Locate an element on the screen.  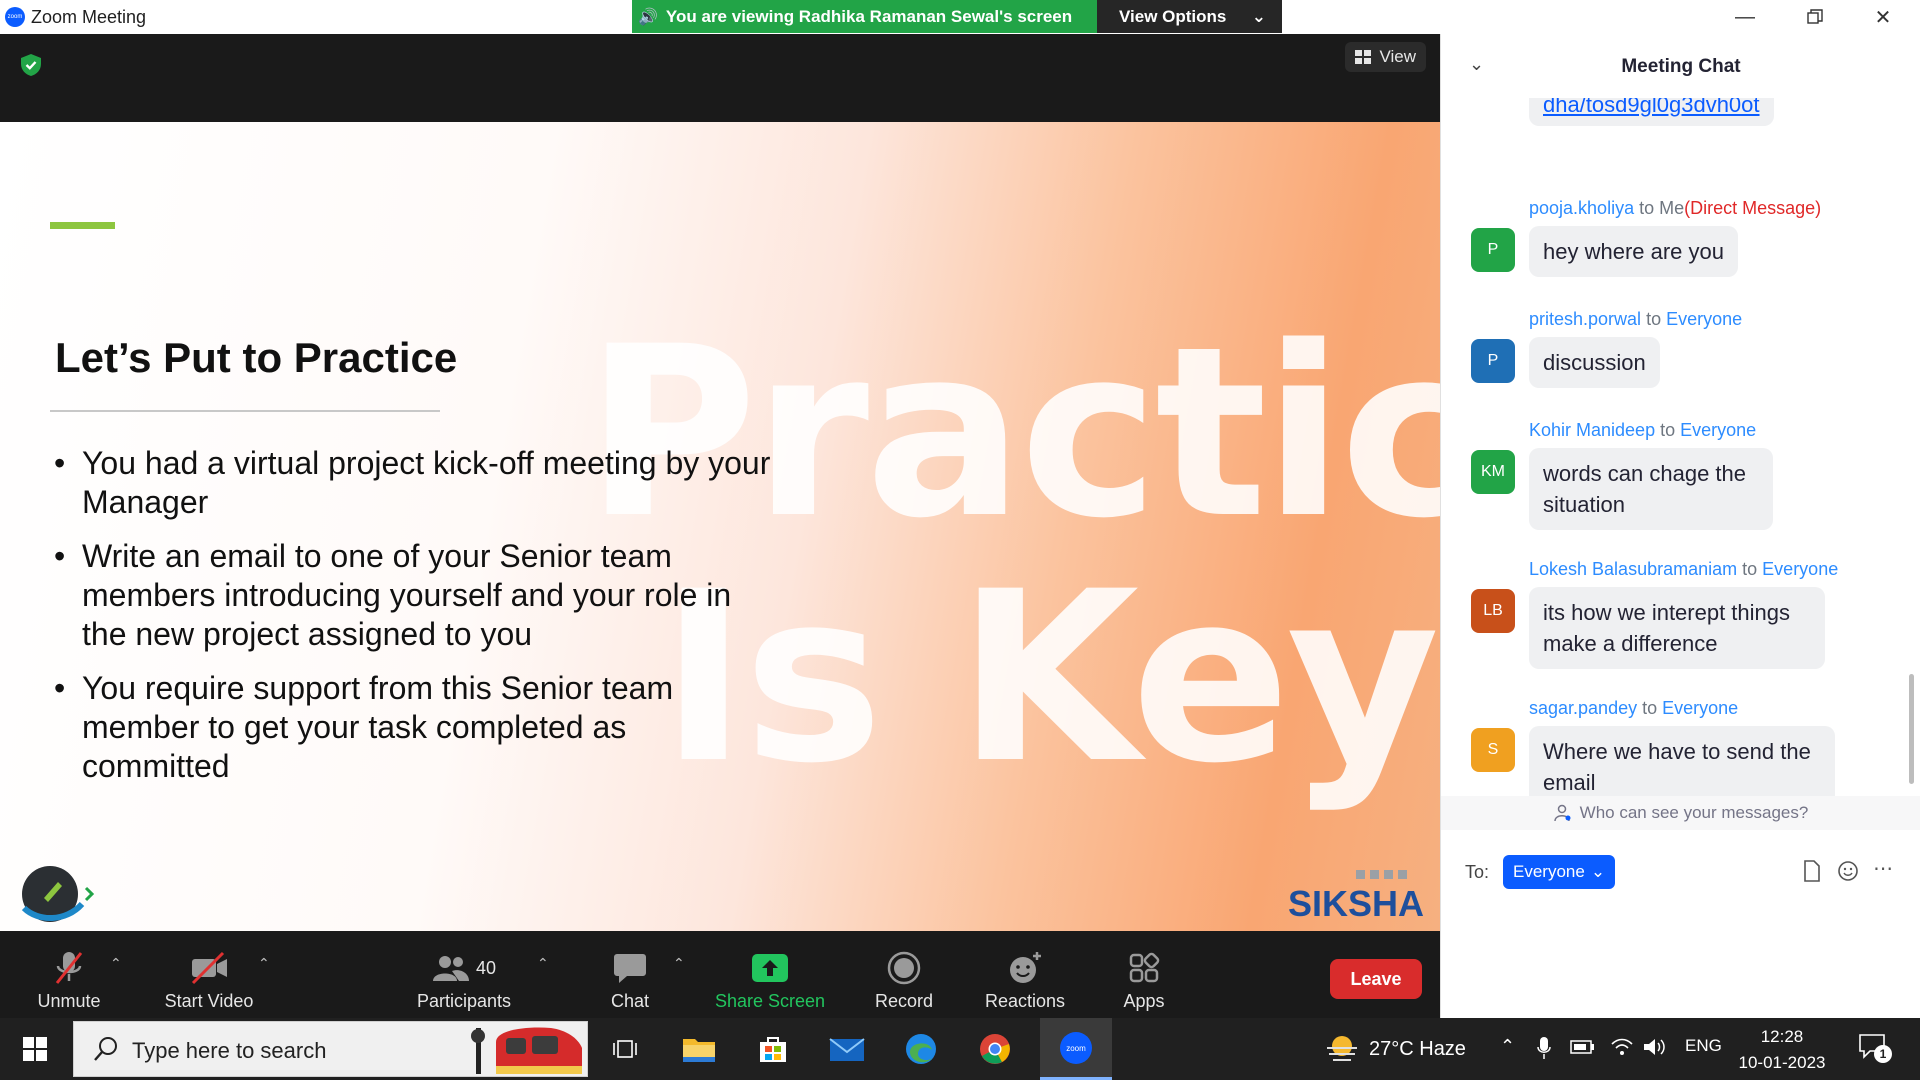
chat-link-bubble: dha/tosd9gl0g3dvh0ot is located at coordinates (1651, 112).